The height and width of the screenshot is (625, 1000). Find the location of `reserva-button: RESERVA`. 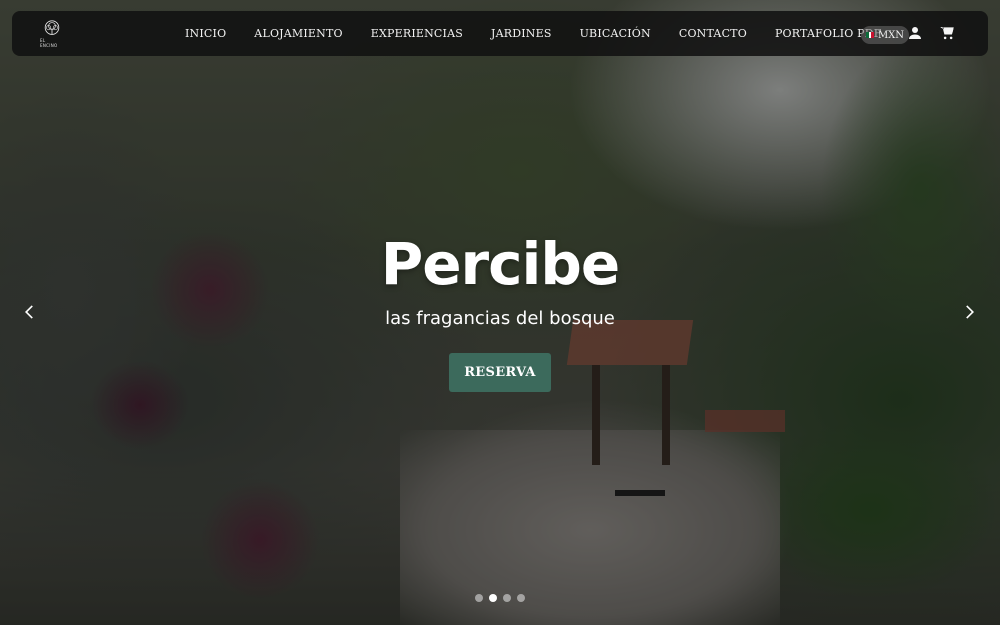

reserva-button: RESERVA is located at coordinates (500, 372).